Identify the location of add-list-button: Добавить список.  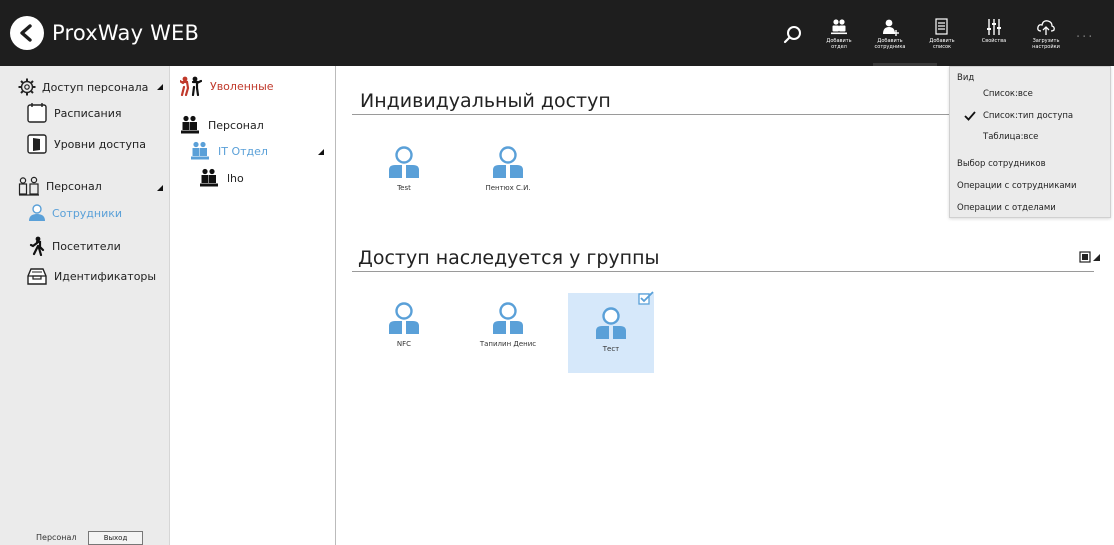
(942, 40).